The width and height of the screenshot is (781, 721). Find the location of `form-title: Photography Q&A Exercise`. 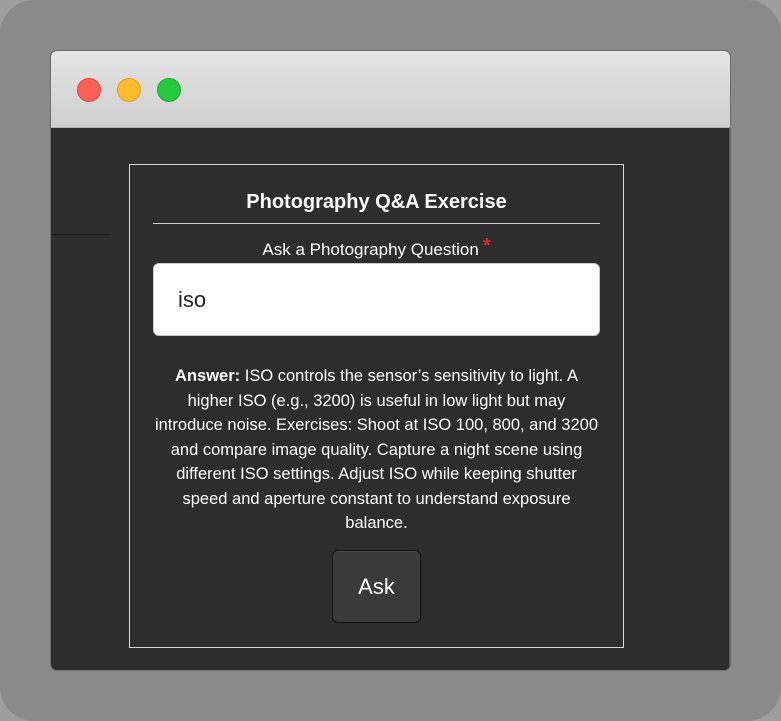

form-title: Photography Q&A Exercise is located at coordinates (376, 202).